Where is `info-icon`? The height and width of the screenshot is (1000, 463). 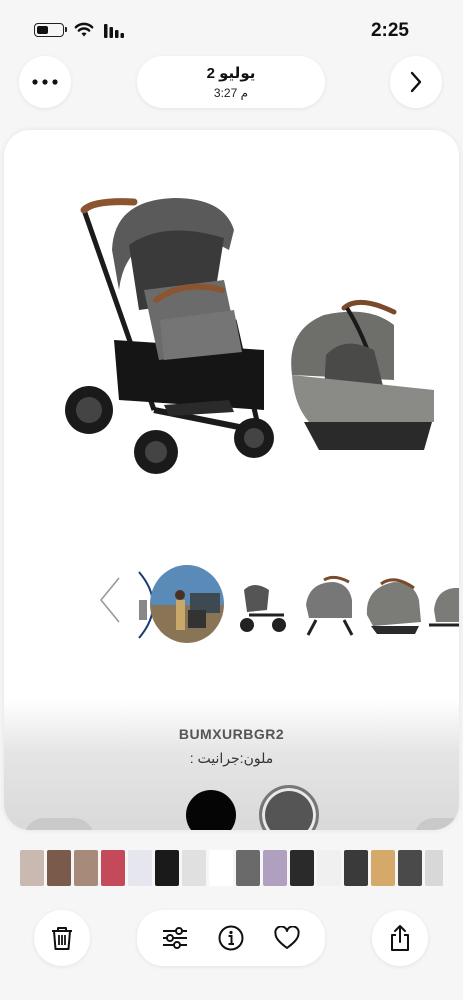 info-icon is located at coordinates (231, 938).